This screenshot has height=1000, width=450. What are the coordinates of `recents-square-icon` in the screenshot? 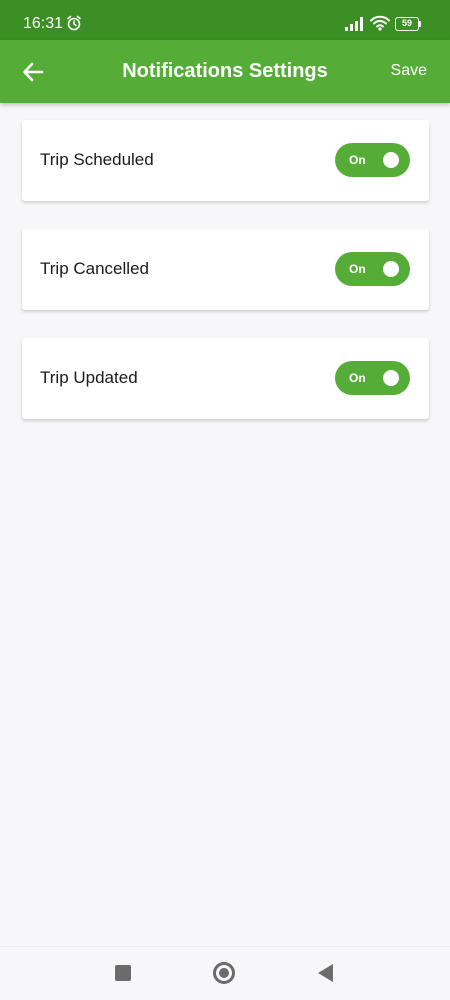 It's located at (123, 973).